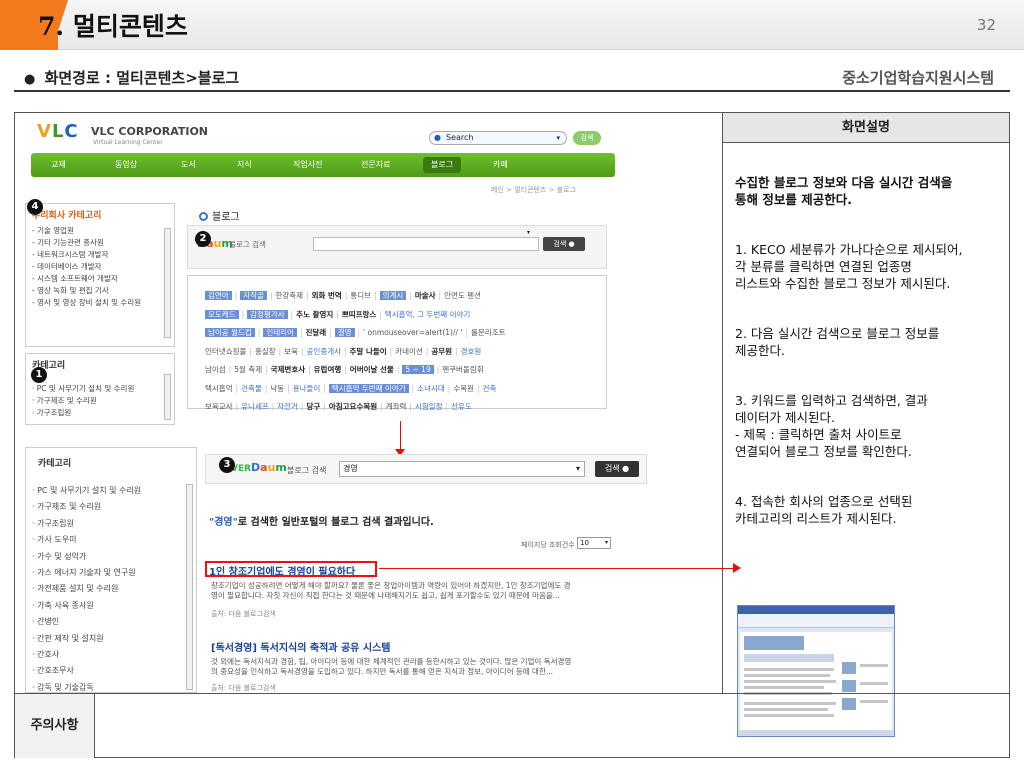  Describe the element at coordinates (461, 406) in the screenshot. I see `keyword-link: 선유도` at that location.